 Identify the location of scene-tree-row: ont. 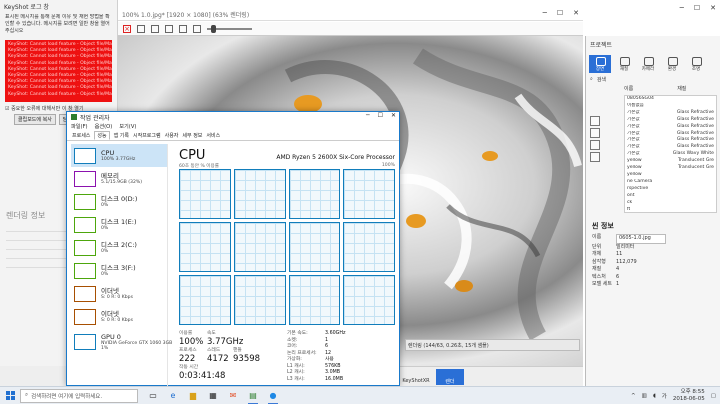
(670, 196).